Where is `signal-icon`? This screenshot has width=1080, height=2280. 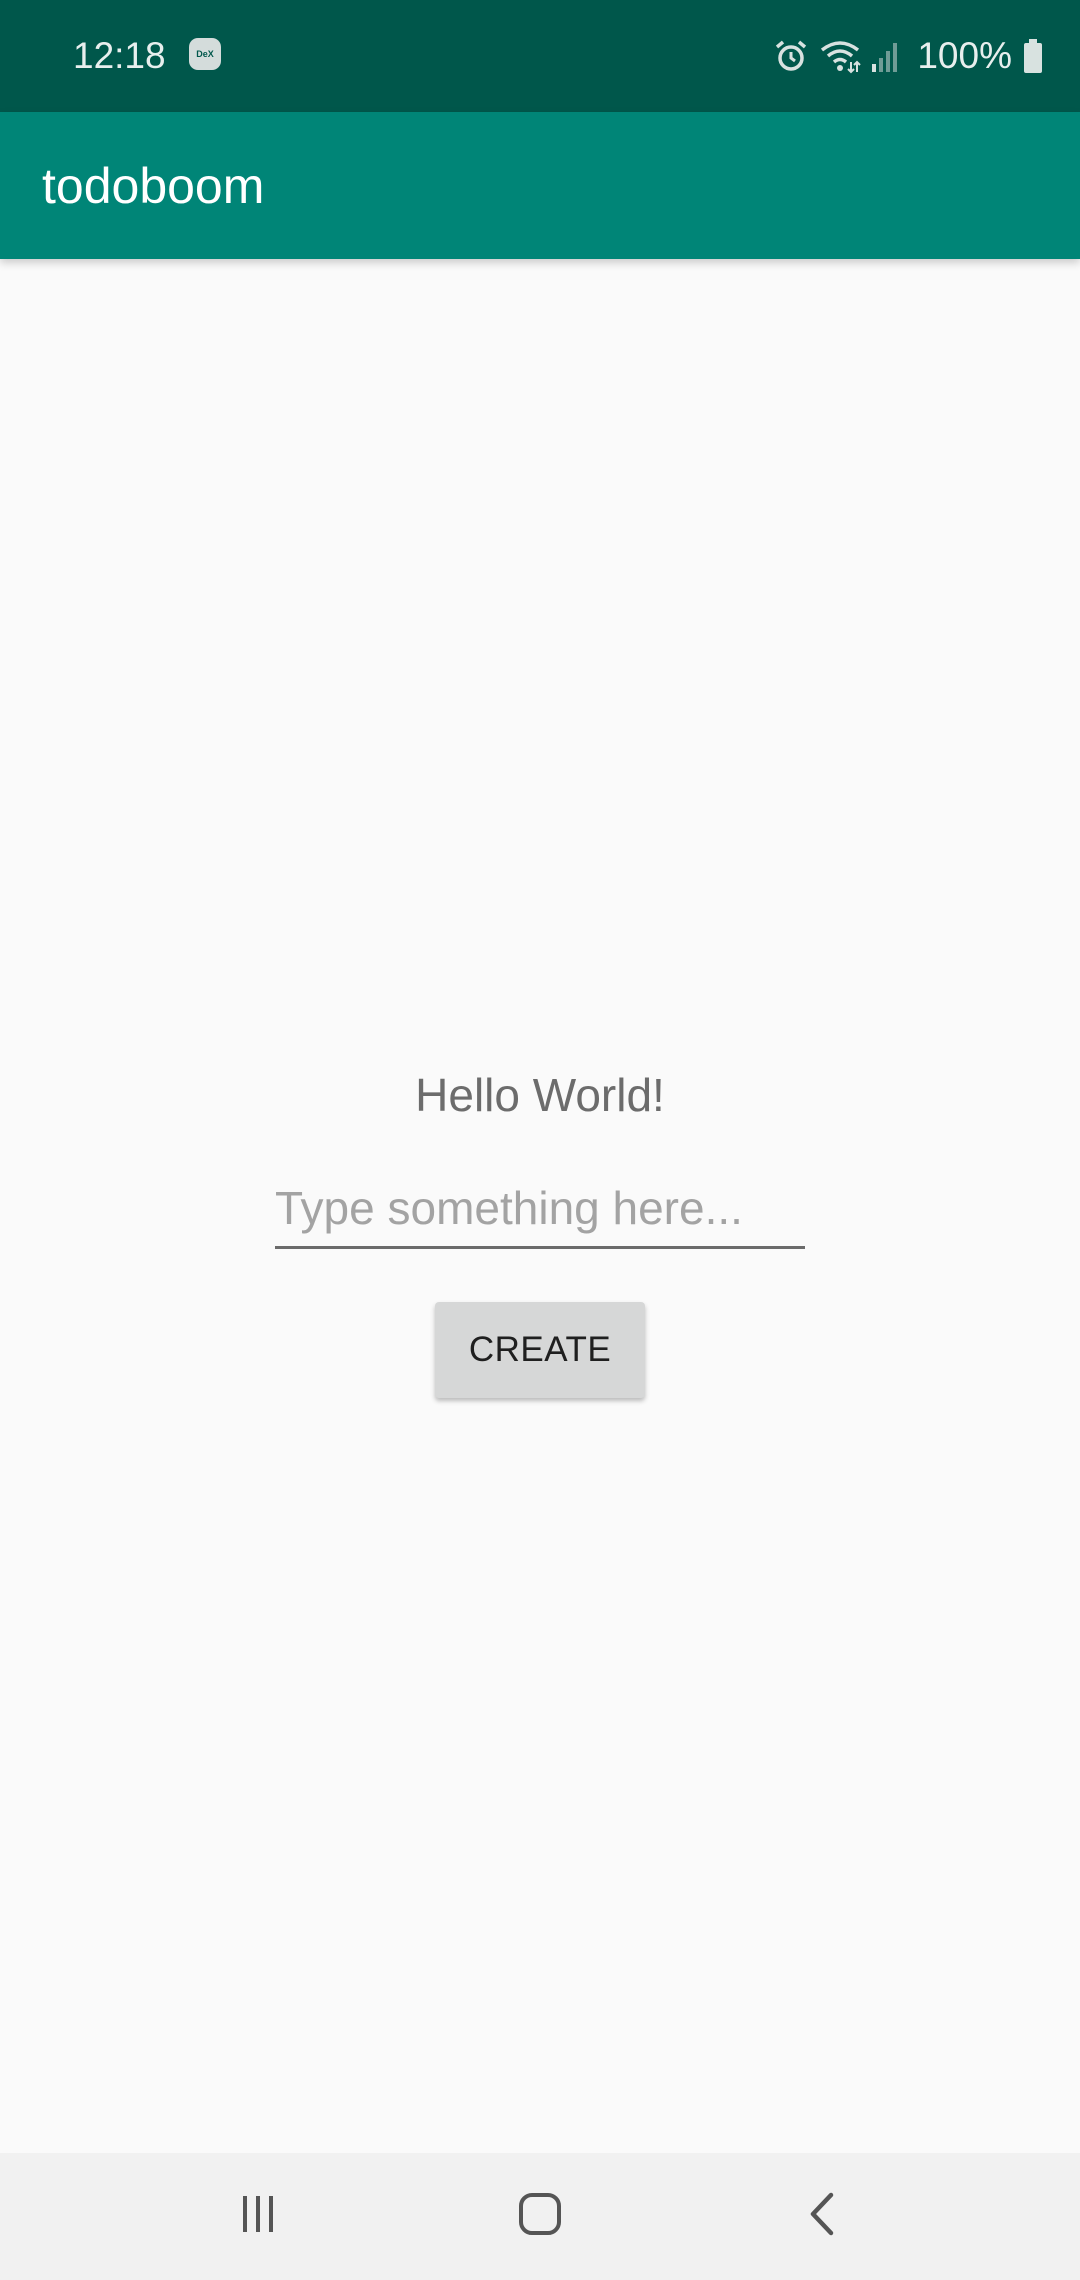 signal-icon is located at coordinates (886, 56).